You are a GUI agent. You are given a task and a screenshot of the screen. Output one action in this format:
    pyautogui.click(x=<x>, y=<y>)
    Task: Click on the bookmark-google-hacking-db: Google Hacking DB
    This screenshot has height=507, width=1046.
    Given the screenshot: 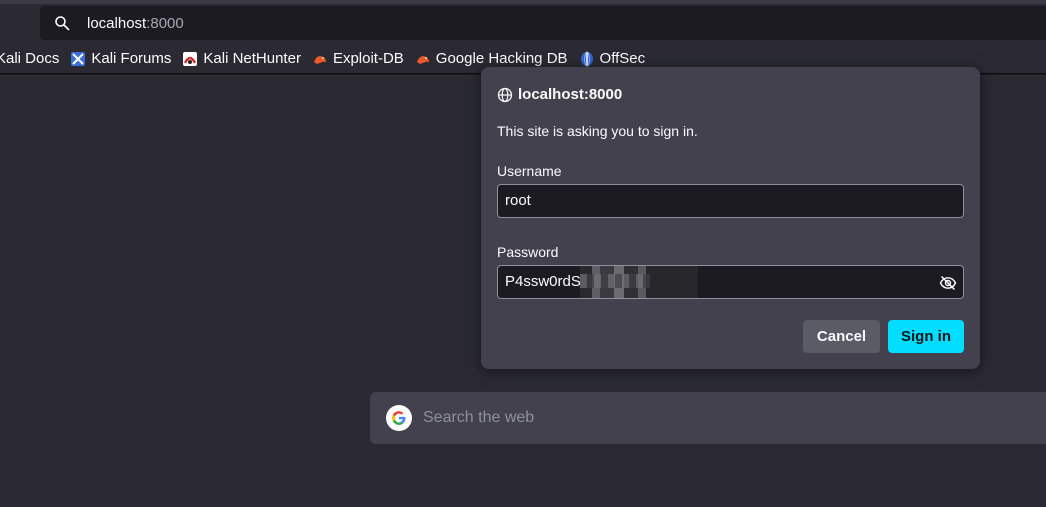 What is the action you would take?
    pyautogui.click(x=491, y=58)
    